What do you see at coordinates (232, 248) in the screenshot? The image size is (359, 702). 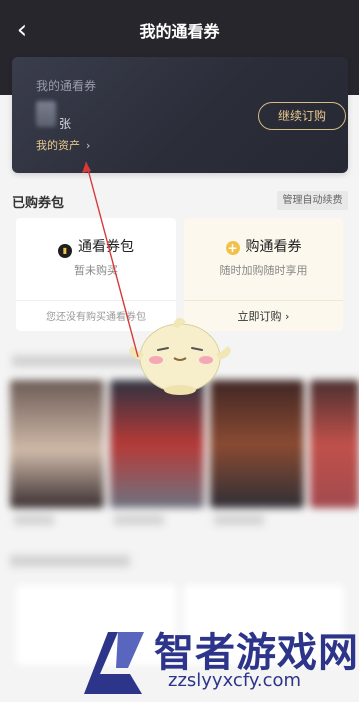 I see `plus-icon: +` at bounding box center [232, 248].